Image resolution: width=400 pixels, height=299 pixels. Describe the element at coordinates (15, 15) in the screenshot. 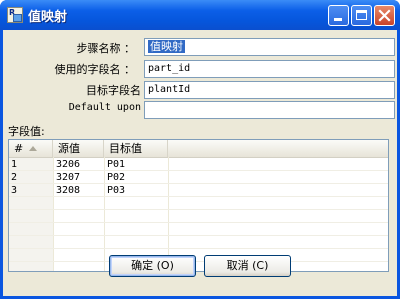

I see `app-icon: R` at that location.